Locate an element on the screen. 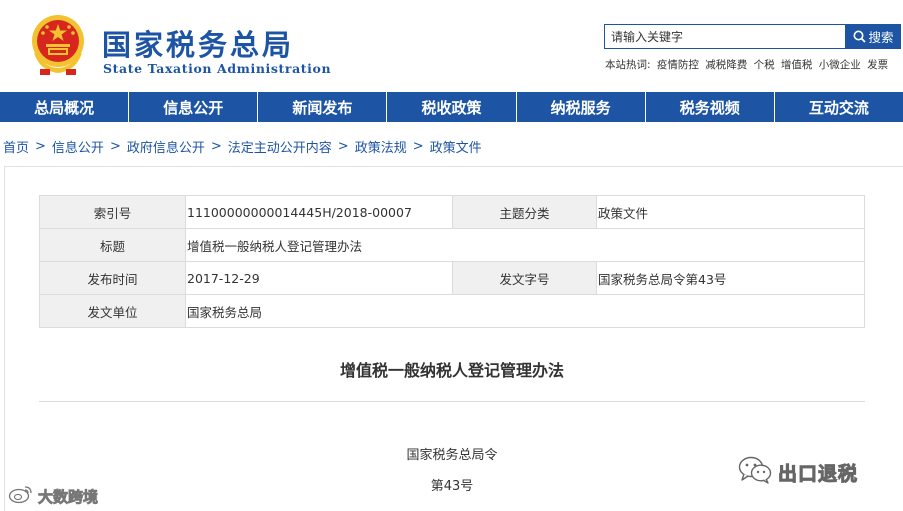  topic-value: 政策文件 is located at coordinates (730, 212).